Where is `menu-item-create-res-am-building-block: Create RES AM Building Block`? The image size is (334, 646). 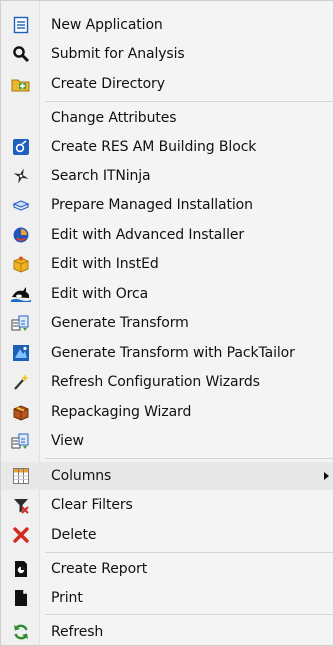
menu-item-create-res-am-building-block: Create RES AM Building Block is located at coordinates (167, 147).